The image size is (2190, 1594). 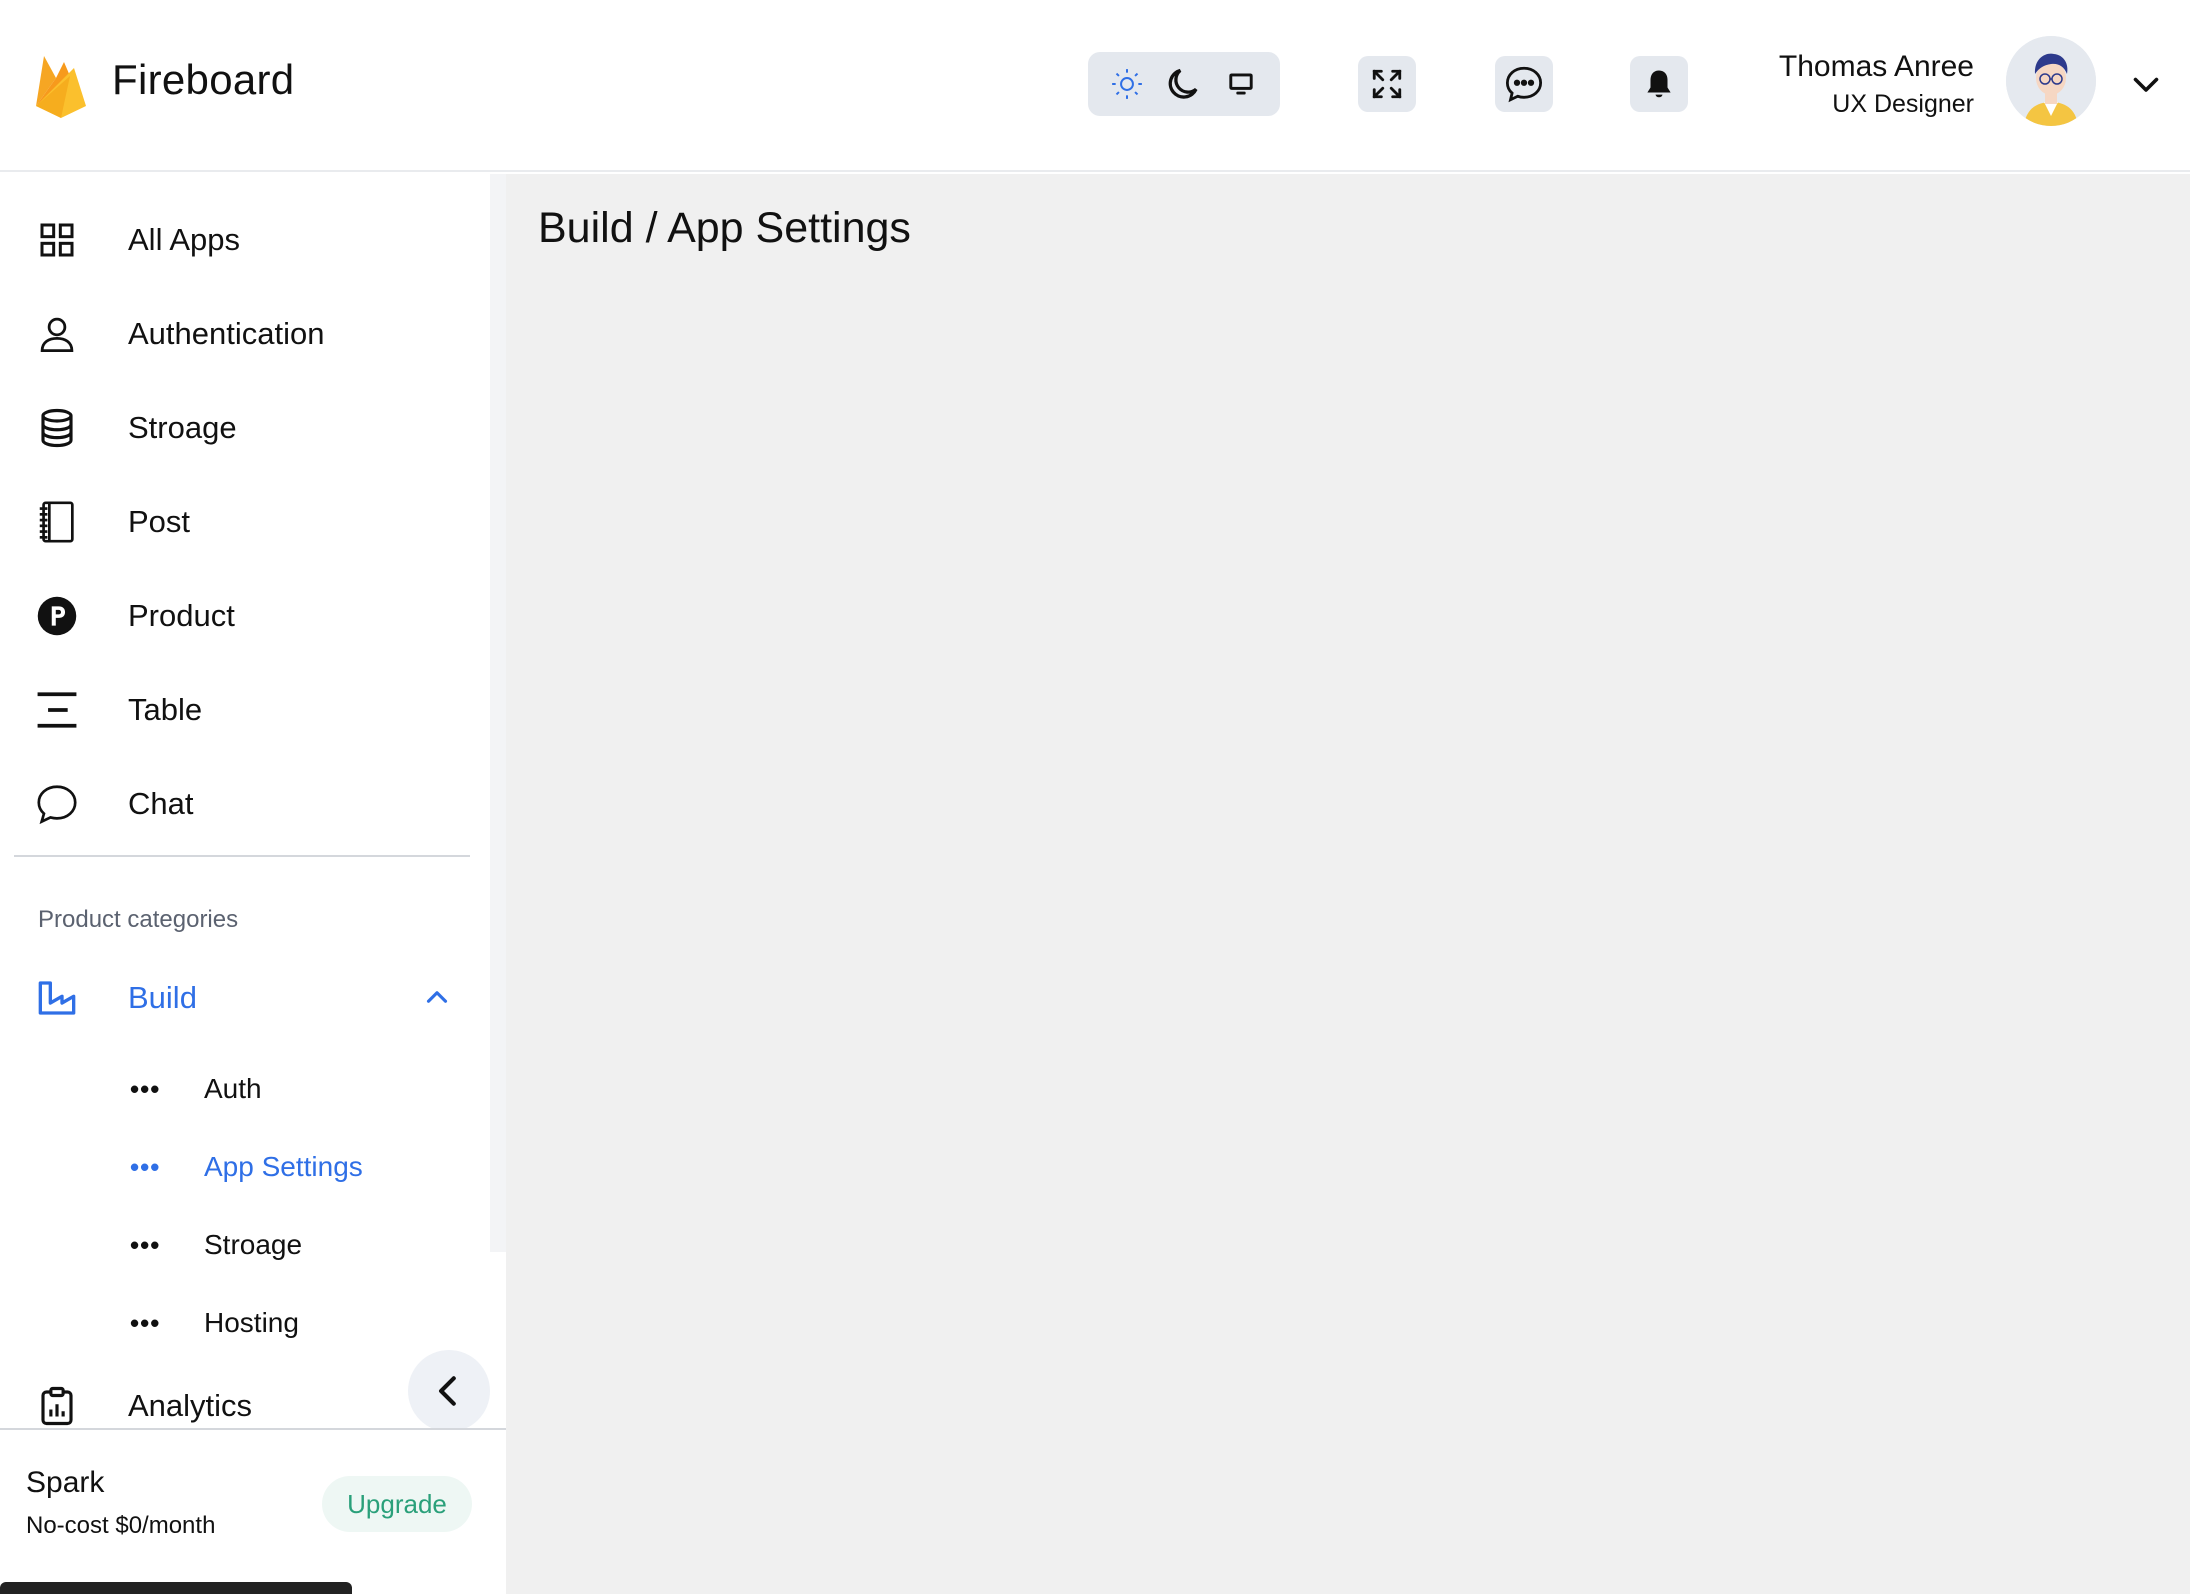 I want to click on moon-icon, so click(x=1183, y=83).